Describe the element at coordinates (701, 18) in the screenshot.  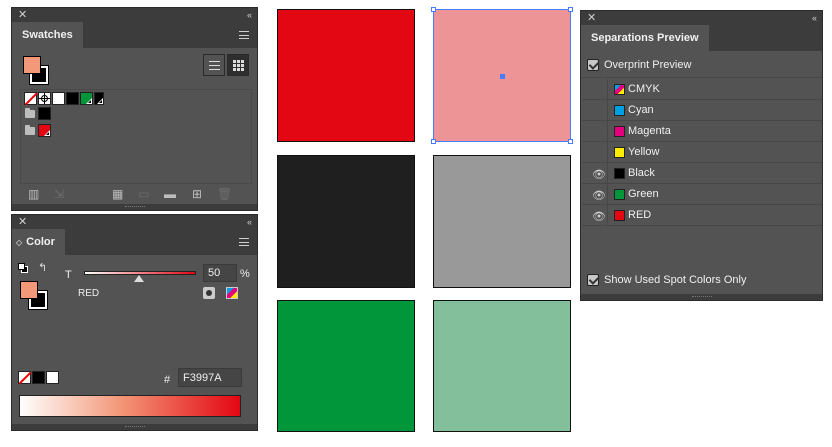
I see `separations-panel-topbar: ✕ ‹‹` at that location.